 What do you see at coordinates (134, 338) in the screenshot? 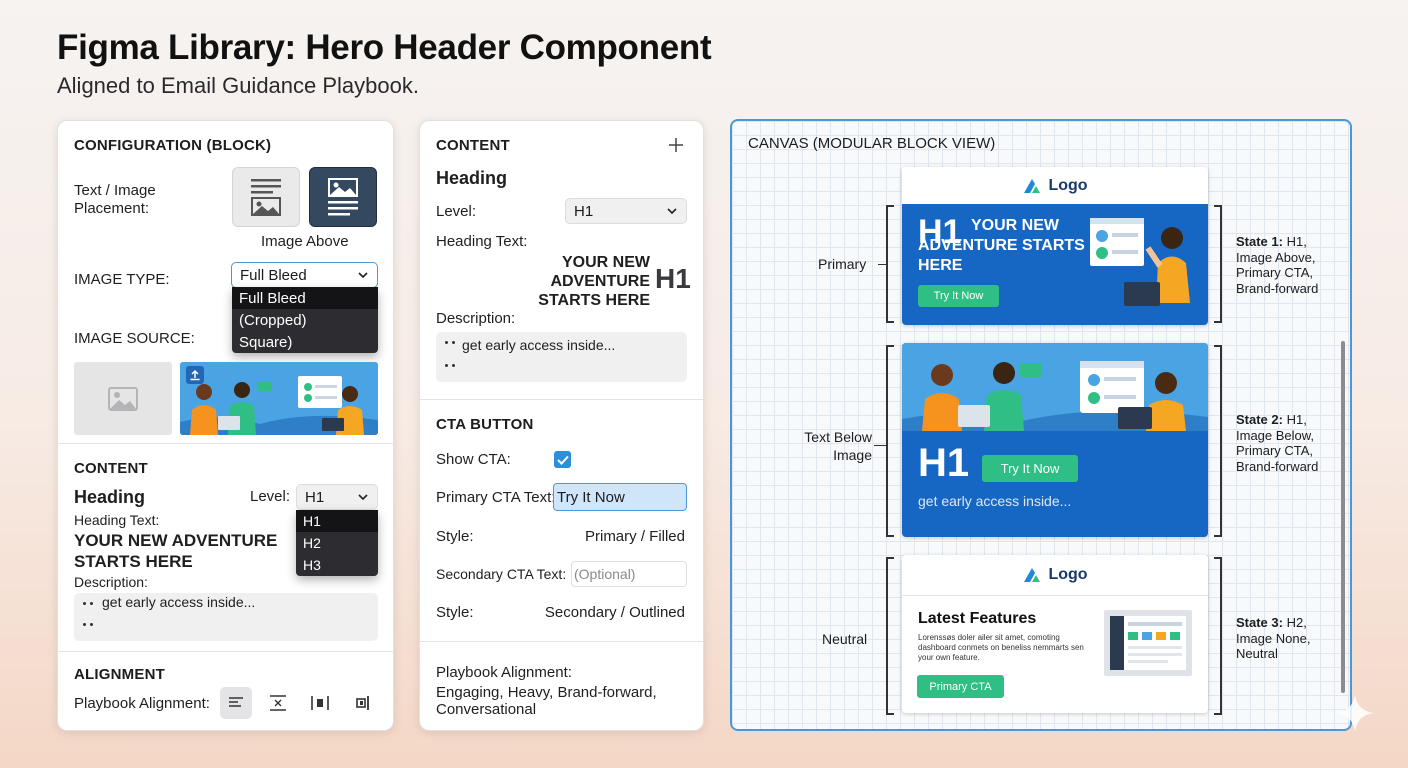
I see `image-source-label: IMAGE SOURCE:` at bounding box center [134, 338].